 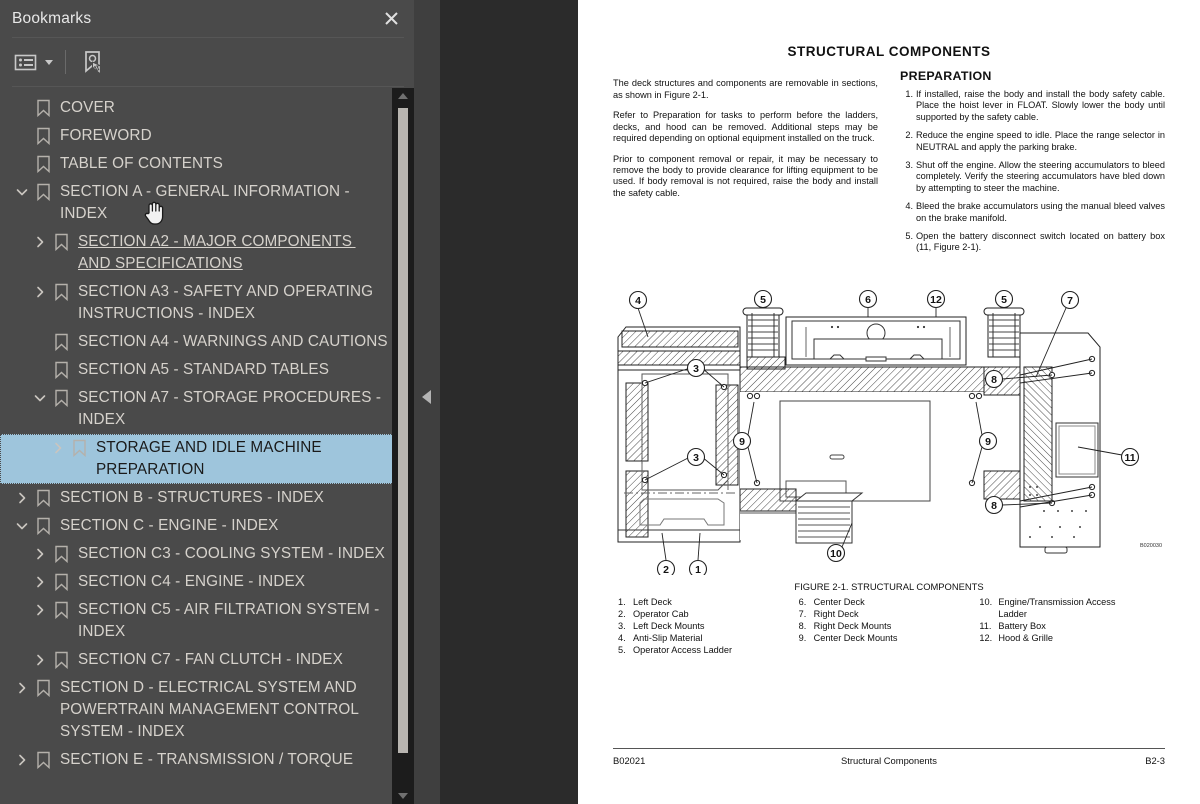 I want to click on legend-item-label: Center Deck Mounts, so click(x=855, y=638).